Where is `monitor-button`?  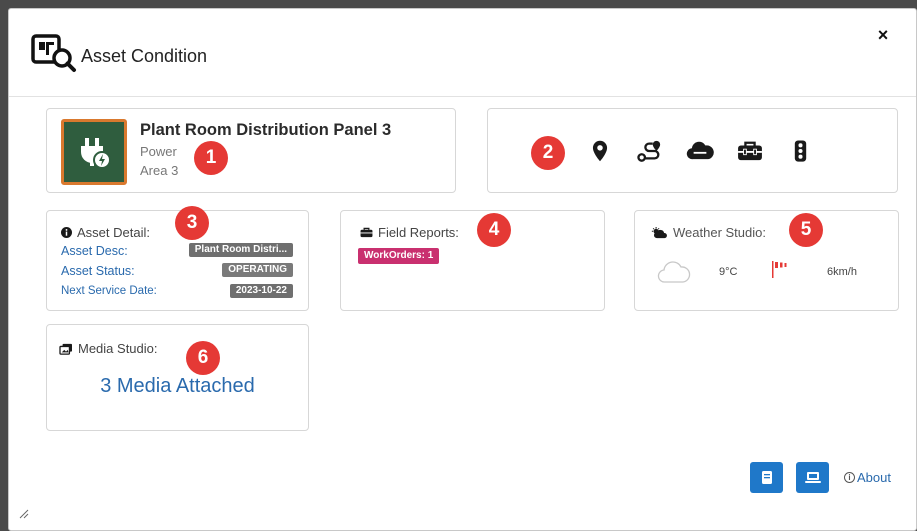 monitor-button is located at coordinates (812, 477).